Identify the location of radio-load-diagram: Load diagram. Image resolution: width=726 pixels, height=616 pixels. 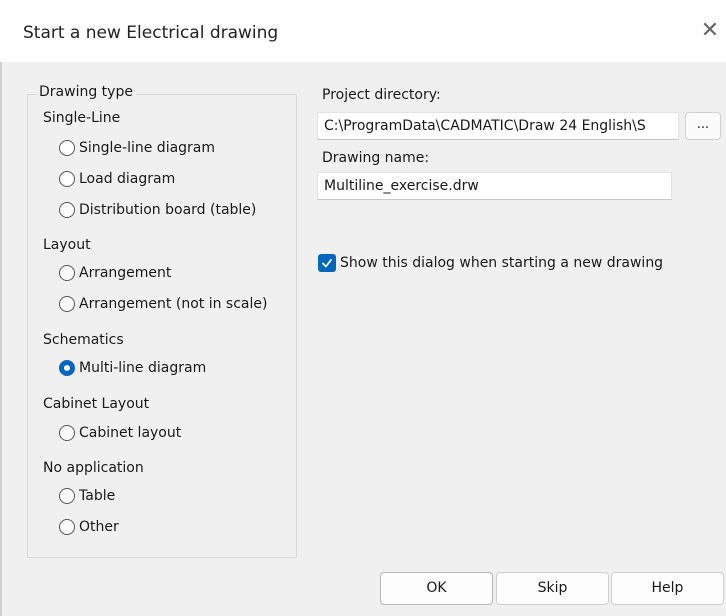
(117, 179).